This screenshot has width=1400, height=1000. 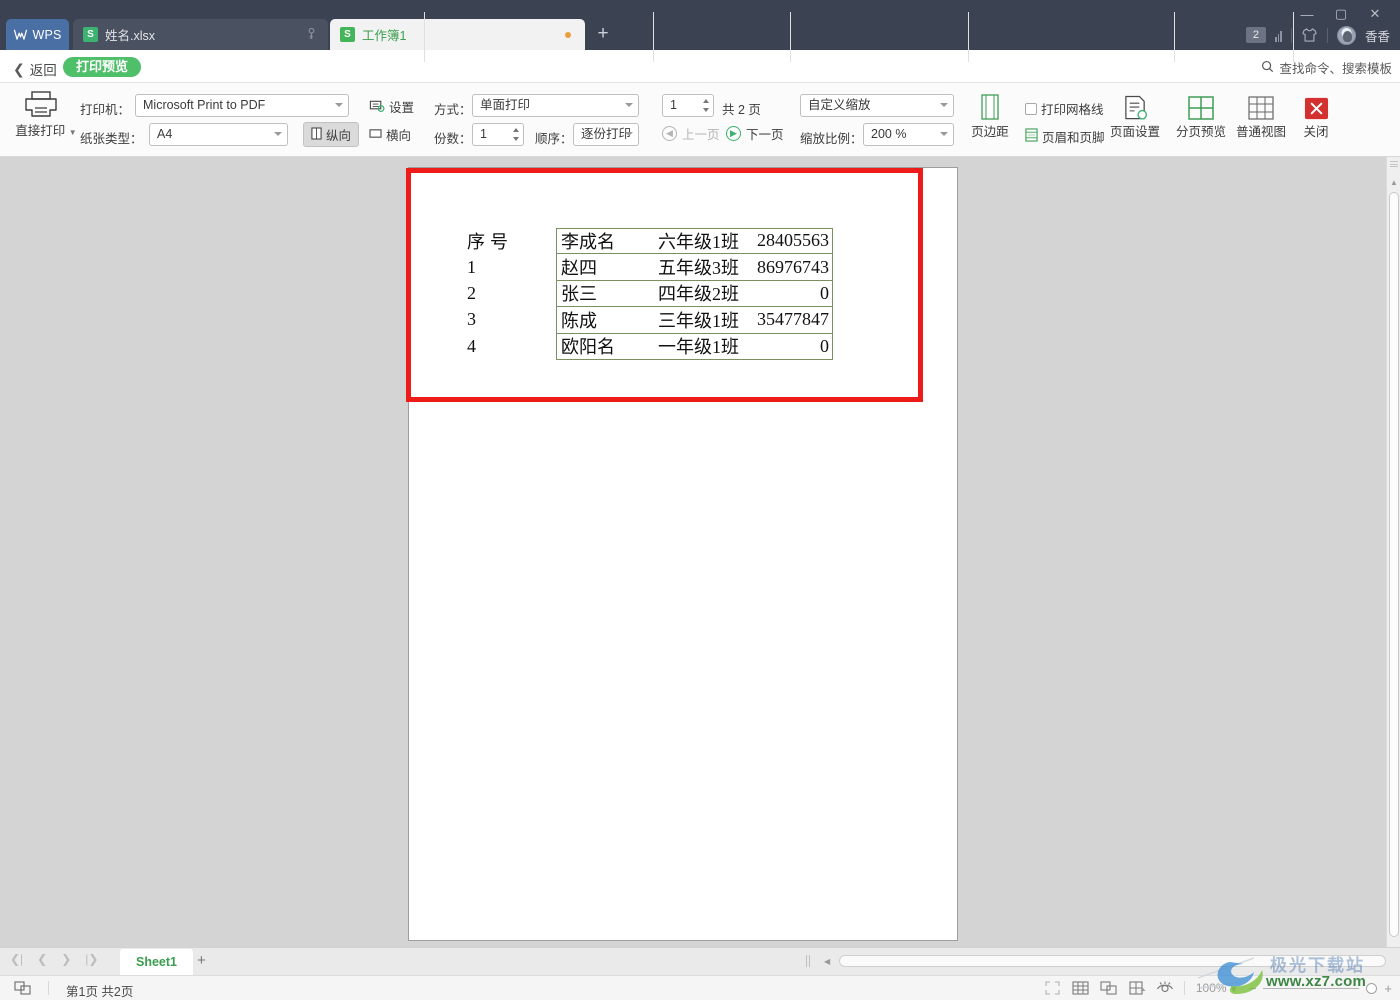 I want to click on class-cell: 一年级1班, so click(x=698, y=347).